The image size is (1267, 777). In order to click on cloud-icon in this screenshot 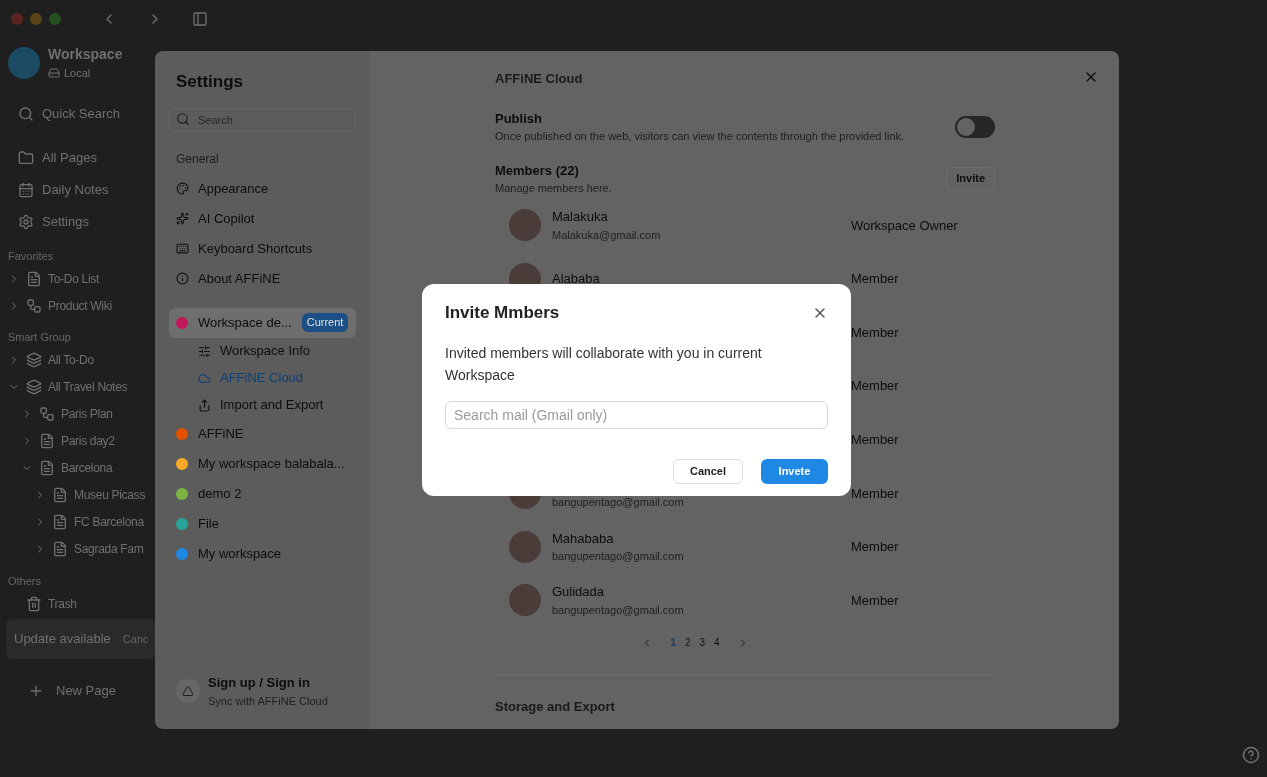, I will do `click(204, 378)`.